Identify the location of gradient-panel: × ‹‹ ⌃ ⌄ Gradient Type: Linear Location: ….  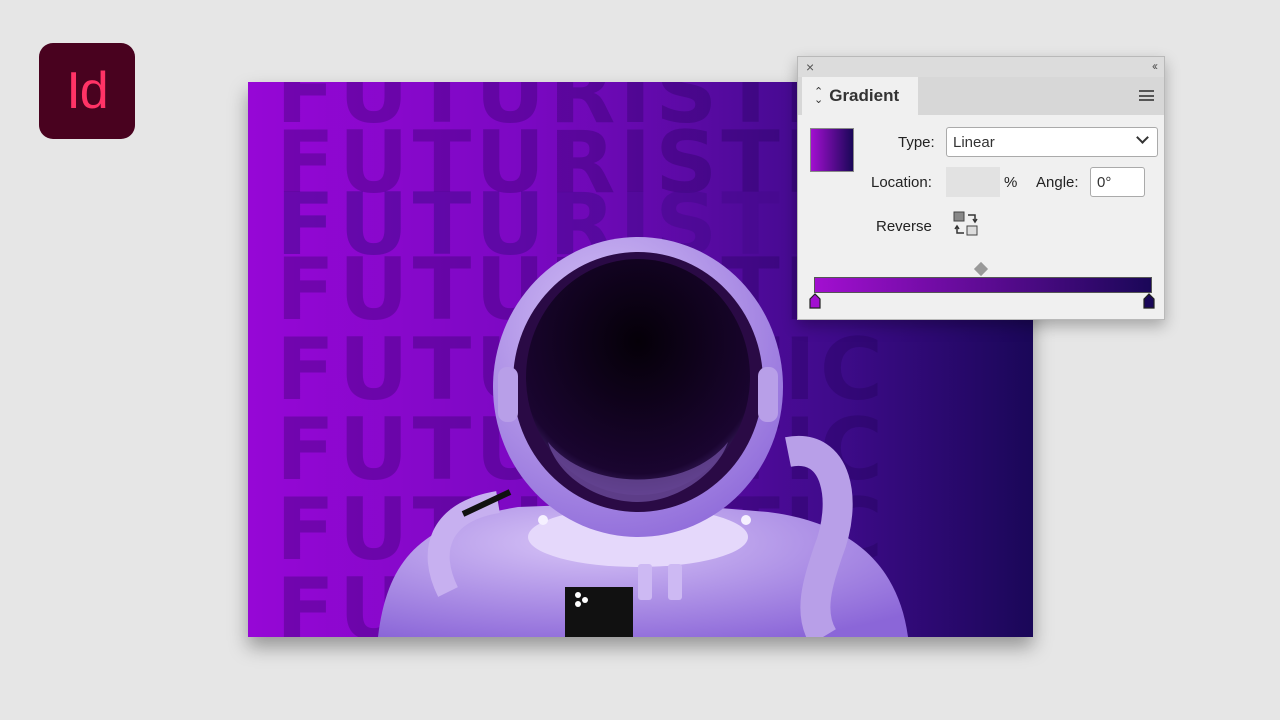
(981, 188).